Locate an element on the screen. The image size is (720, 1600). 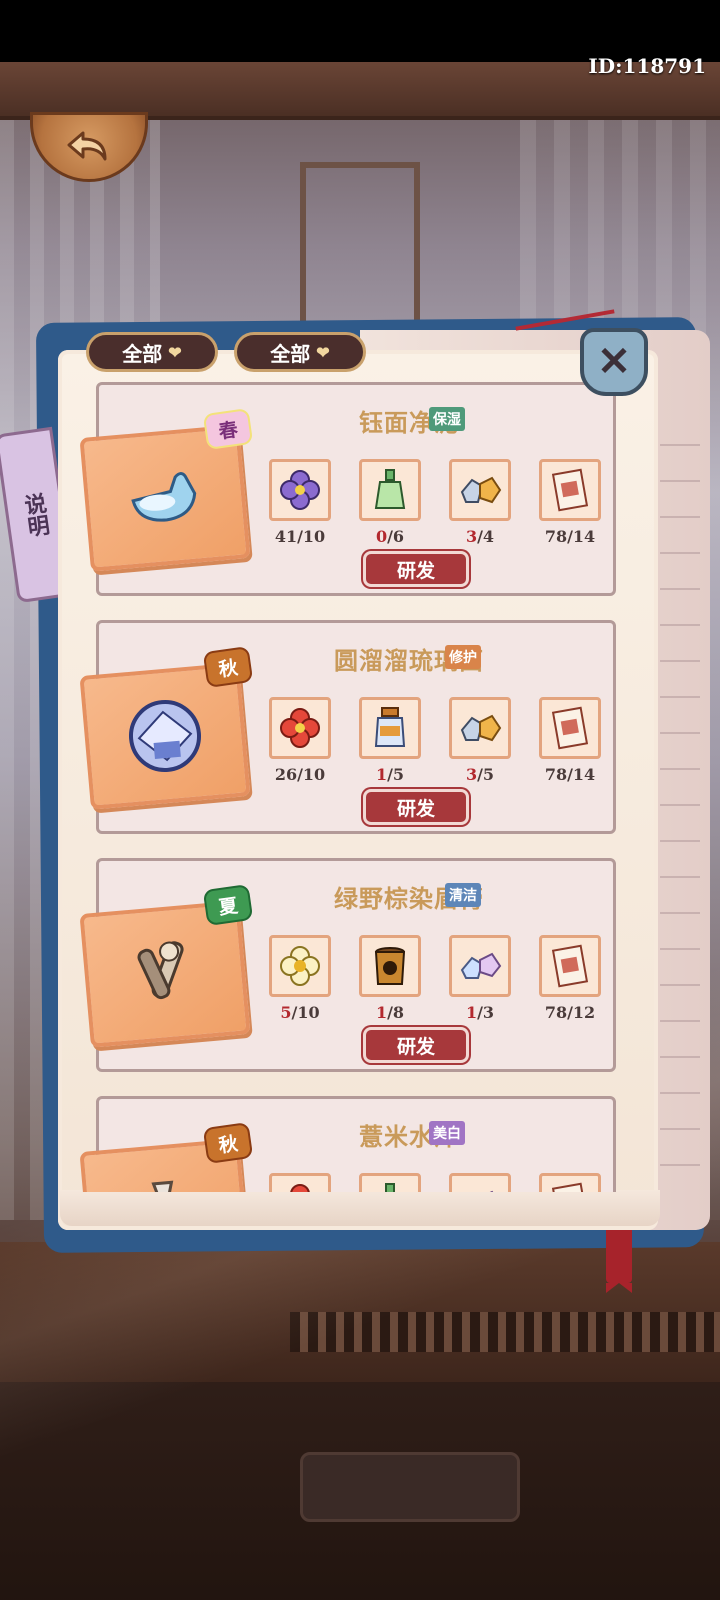
glass-orb-icon is located at coordinates (165, 736).